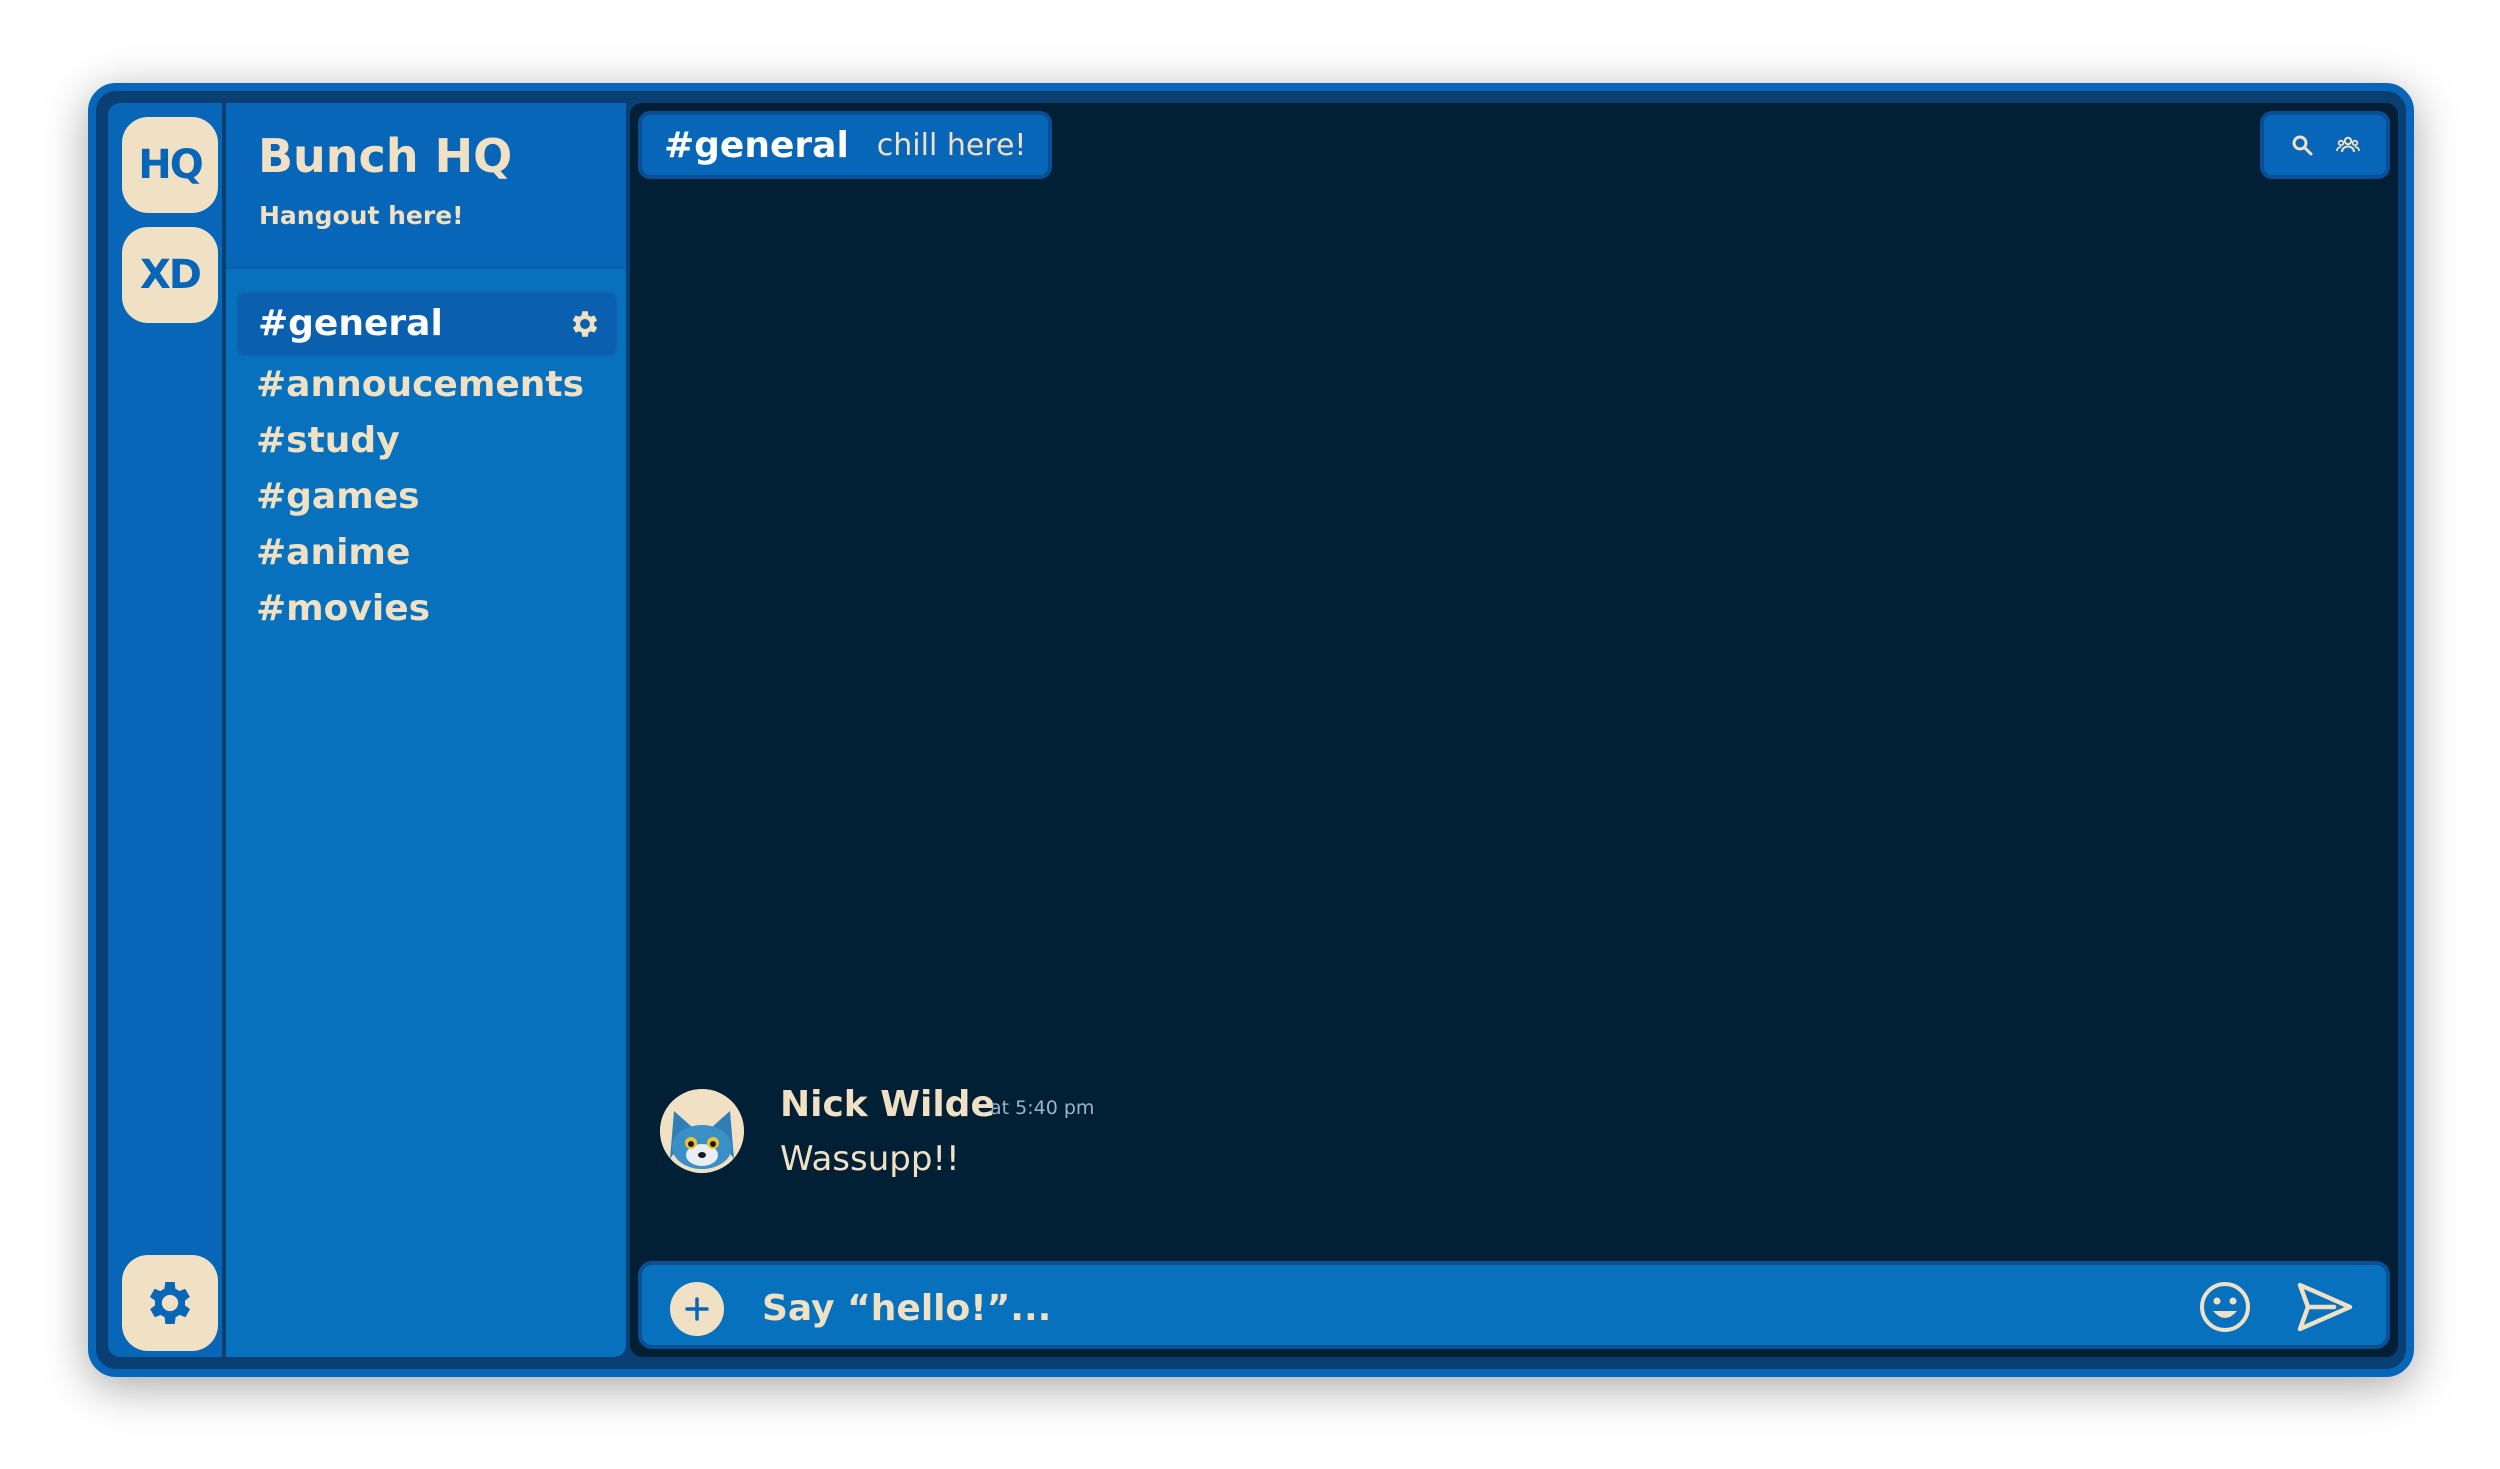 This screenshot has height=1469, width=2500. Describe the element at coordinates (427, 441) in the screenshot. I see `channel-item-study: #study` at that location.